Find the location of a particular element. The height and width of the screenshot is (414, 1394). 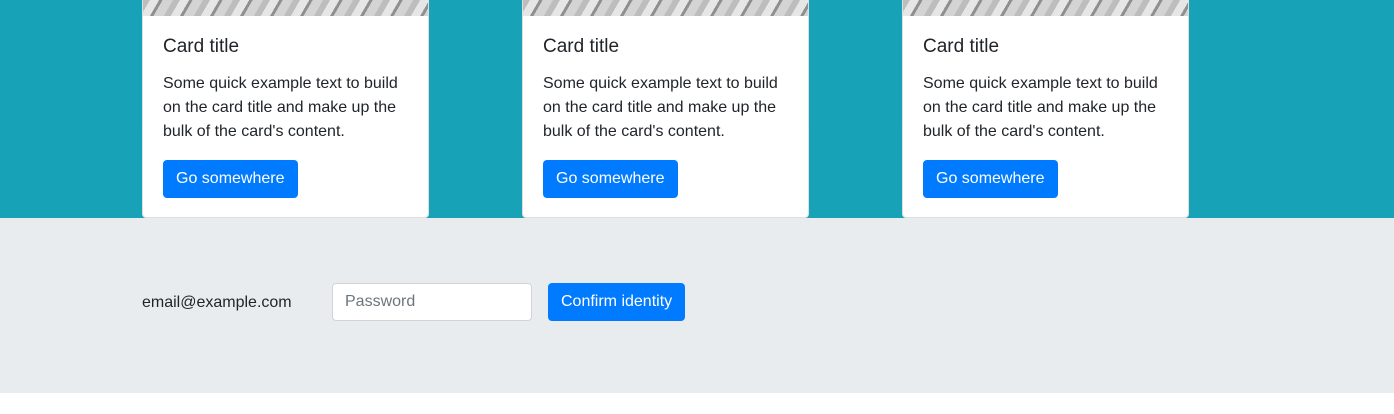

password-input is located at coordinates (432, 302).